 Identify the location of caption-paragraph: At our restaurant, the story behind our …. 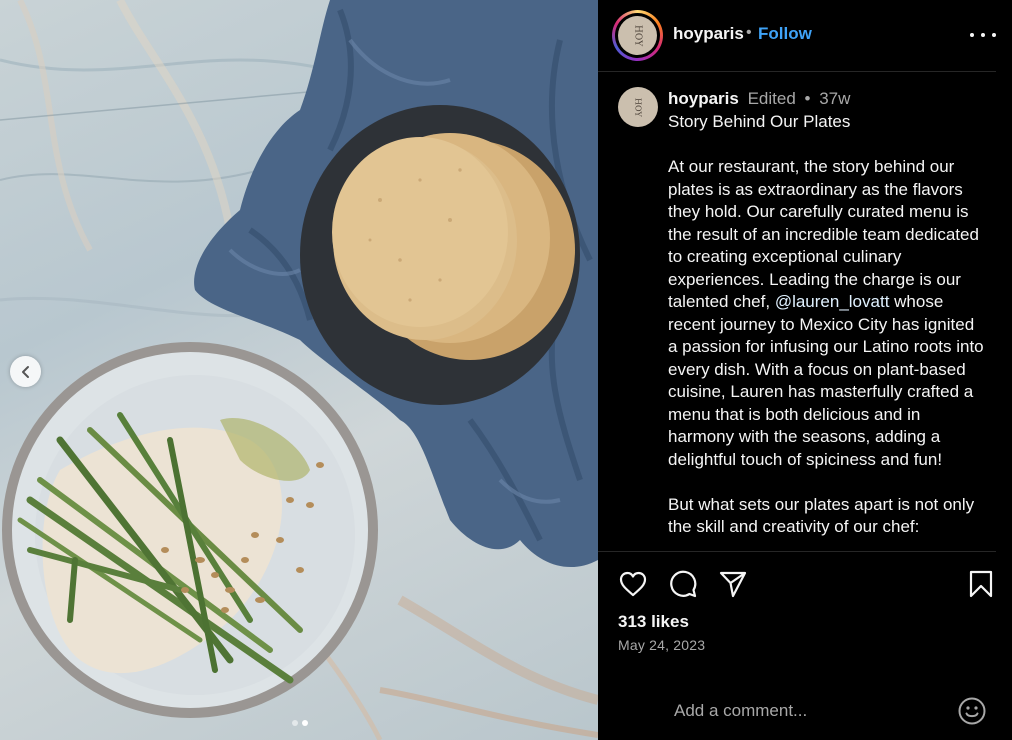
(826, 313).